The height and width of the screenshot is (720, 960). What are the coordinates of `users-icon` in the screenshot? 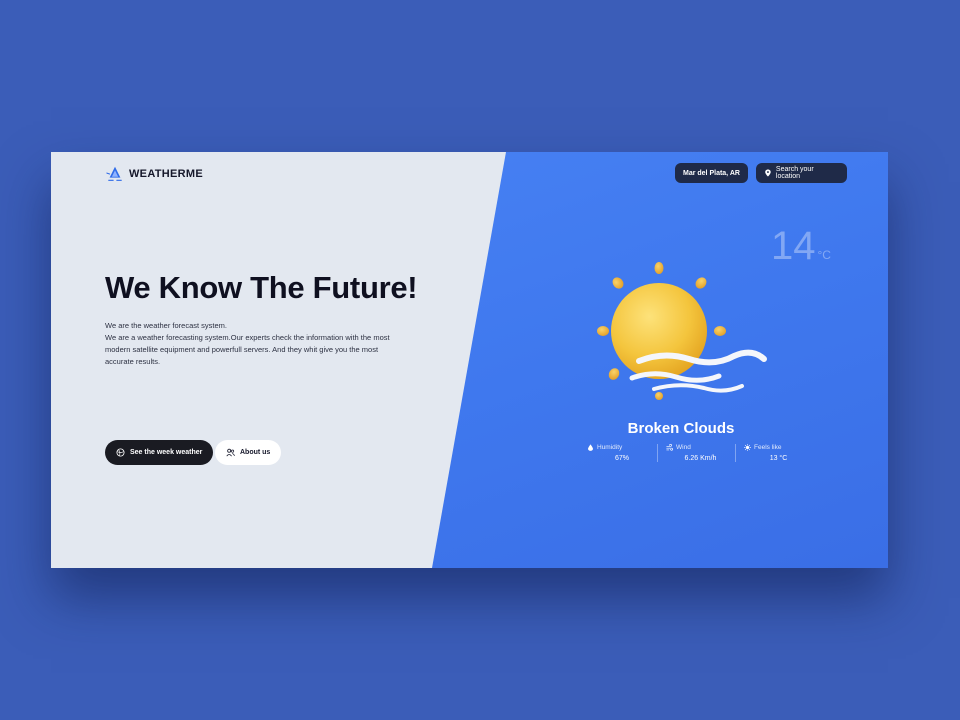 It's located at (230, 452).